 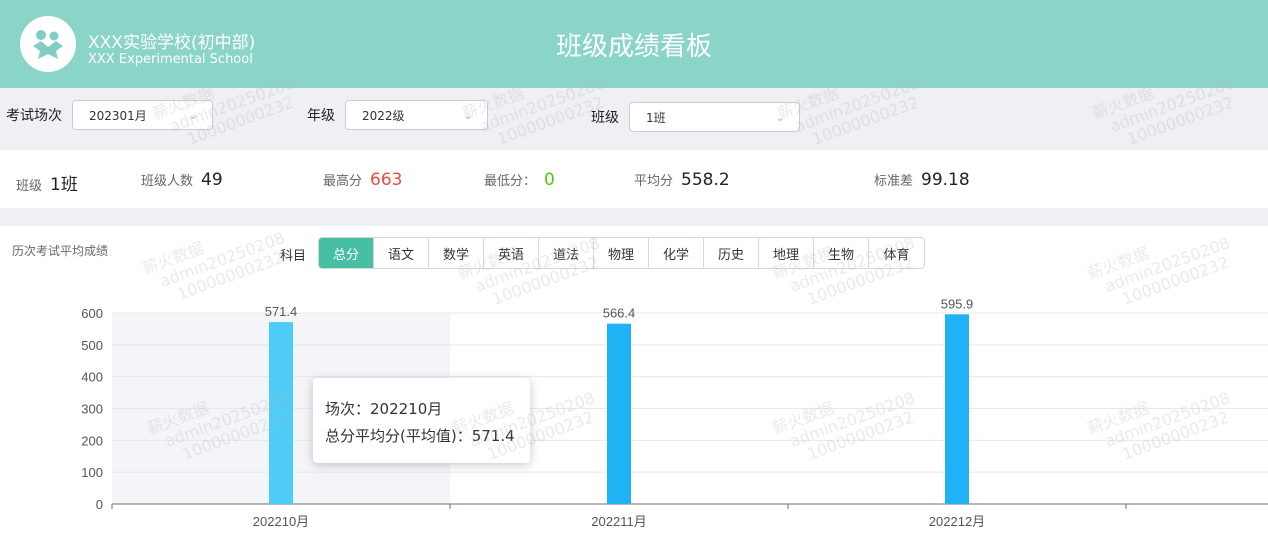 What do you see at coordinates (549, 180) in the screenshot?
I see `stat-min-value: 0` at bounding box center [549, 180].